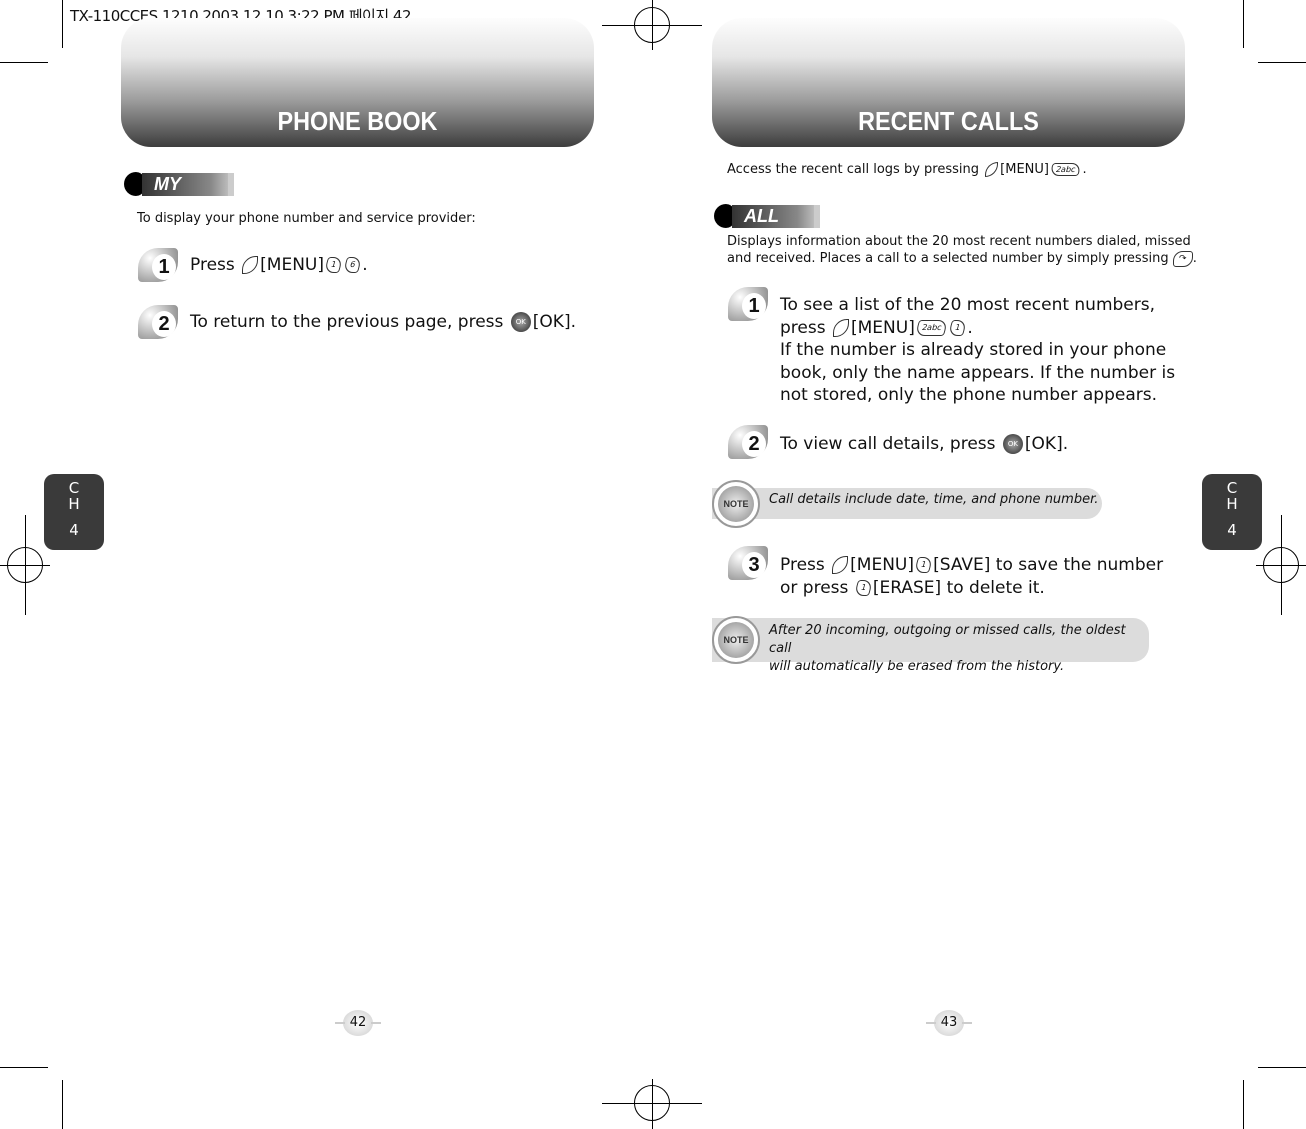 The width and height of the screenshot is (1306, 1129). I want to click on step-number-badge: 3, so click(748, 563).